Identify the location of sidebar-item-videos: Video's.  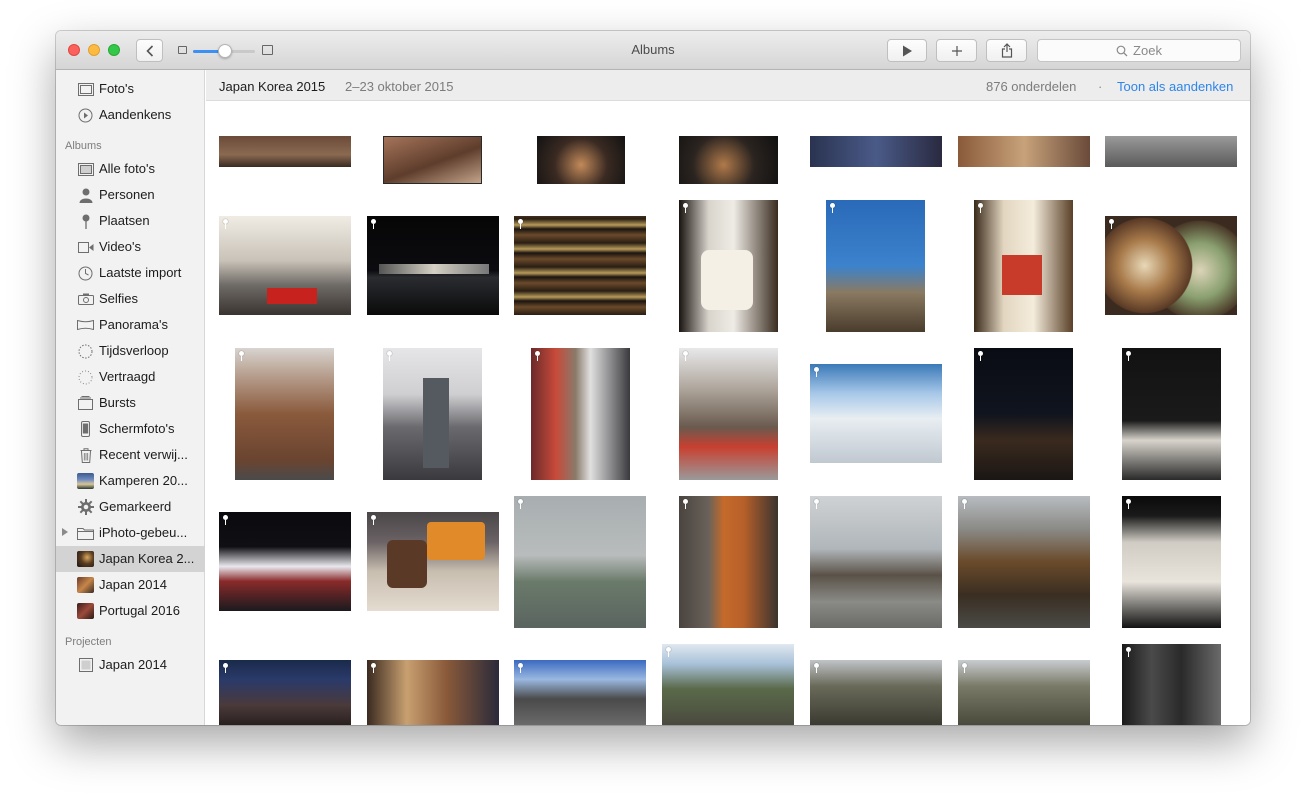
(130, 247).